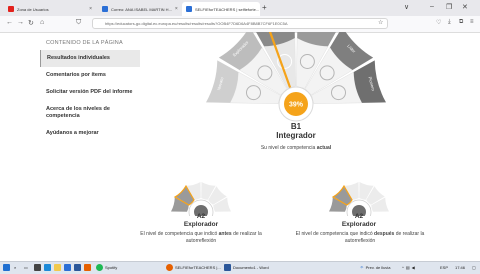  Describe the element at coordinates (288, 148) in the screenshot. I see `note-text: Su nivel de competencia` at that location.